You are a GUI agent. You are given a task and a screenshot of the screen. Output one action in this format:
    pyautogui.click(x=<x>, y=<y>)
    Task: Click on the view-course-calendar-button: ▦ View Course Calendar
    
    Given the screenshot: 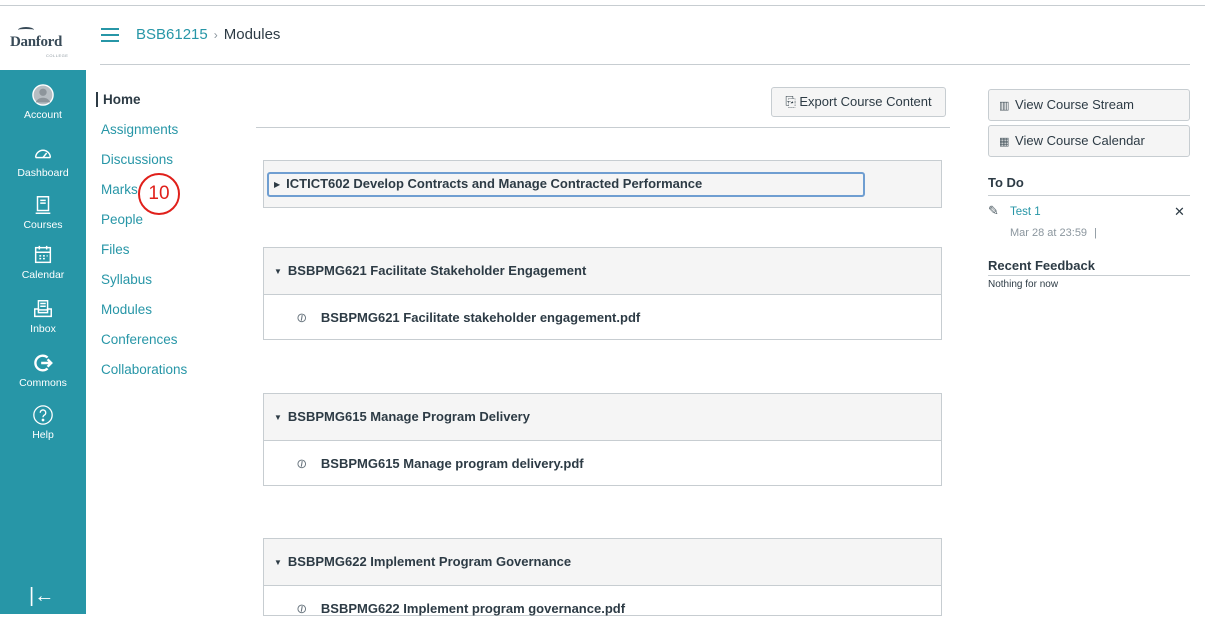 What is the action you would take?
    pyautogui.click(x=1089, y=141)
    